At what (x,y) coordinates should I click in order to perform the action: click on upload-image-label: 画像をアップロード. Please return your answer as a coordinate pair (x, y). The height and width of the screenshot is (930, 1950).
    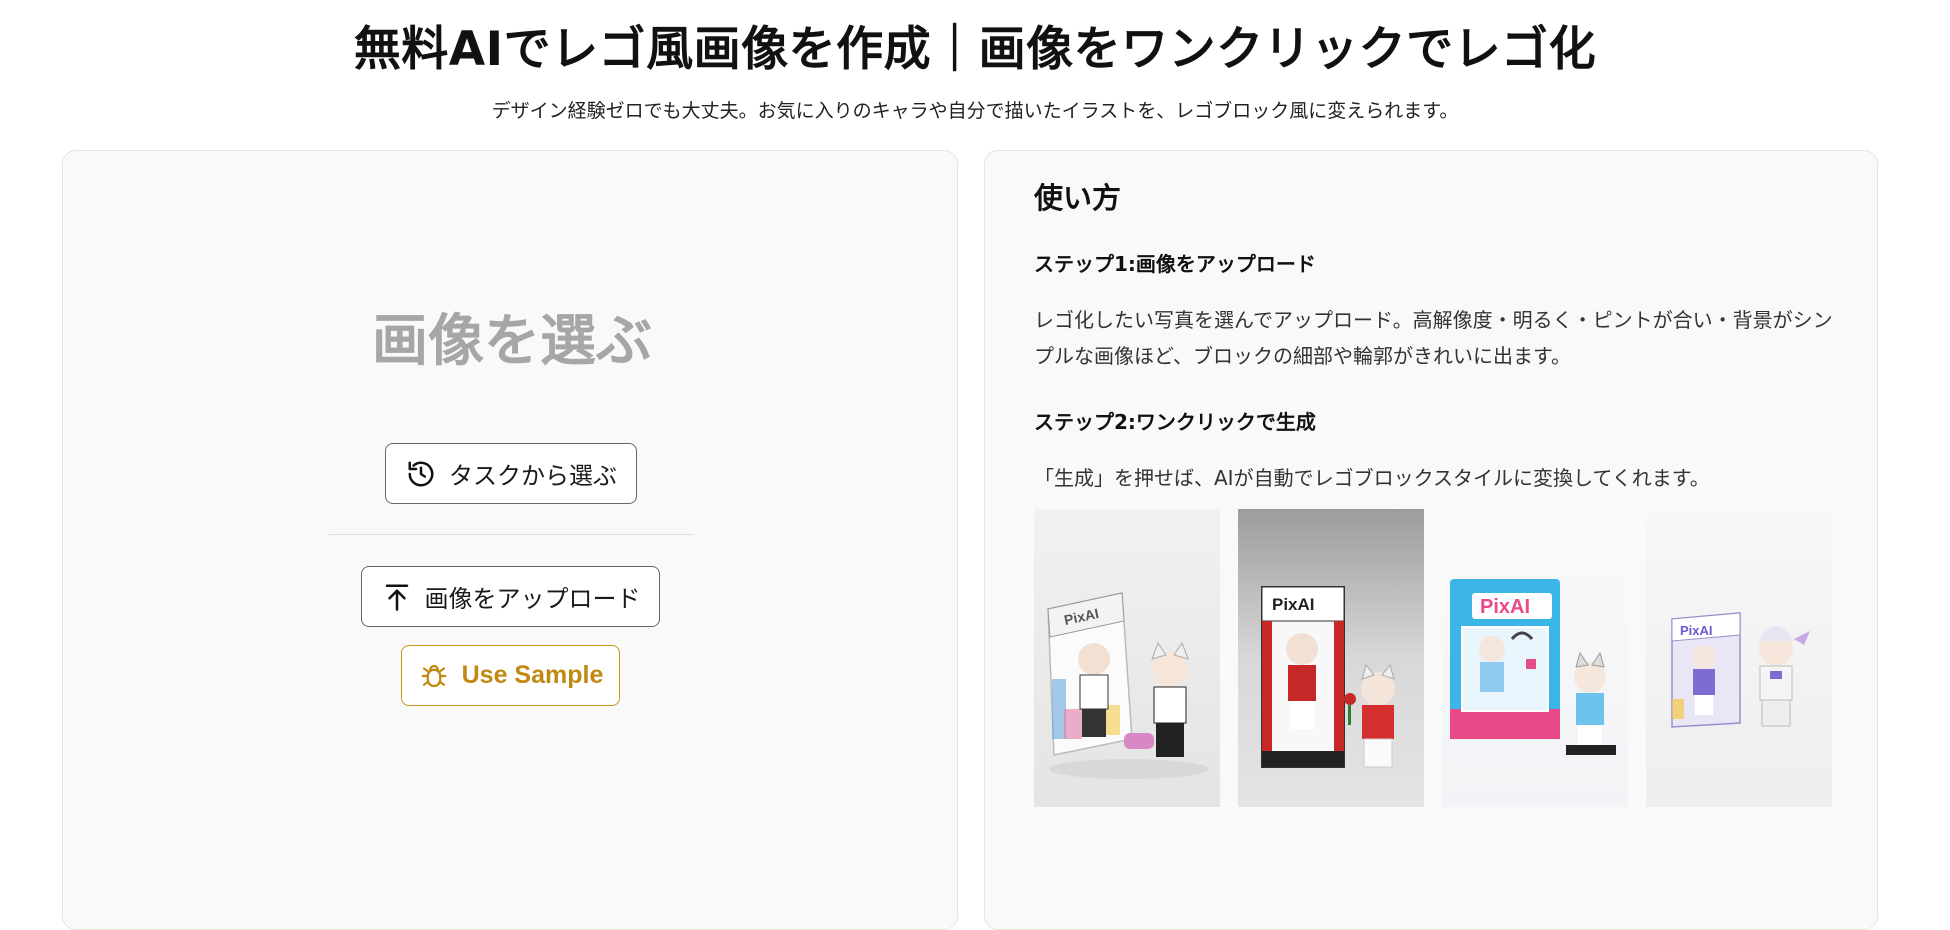
    Looking at the image, I should click on (532, 599).